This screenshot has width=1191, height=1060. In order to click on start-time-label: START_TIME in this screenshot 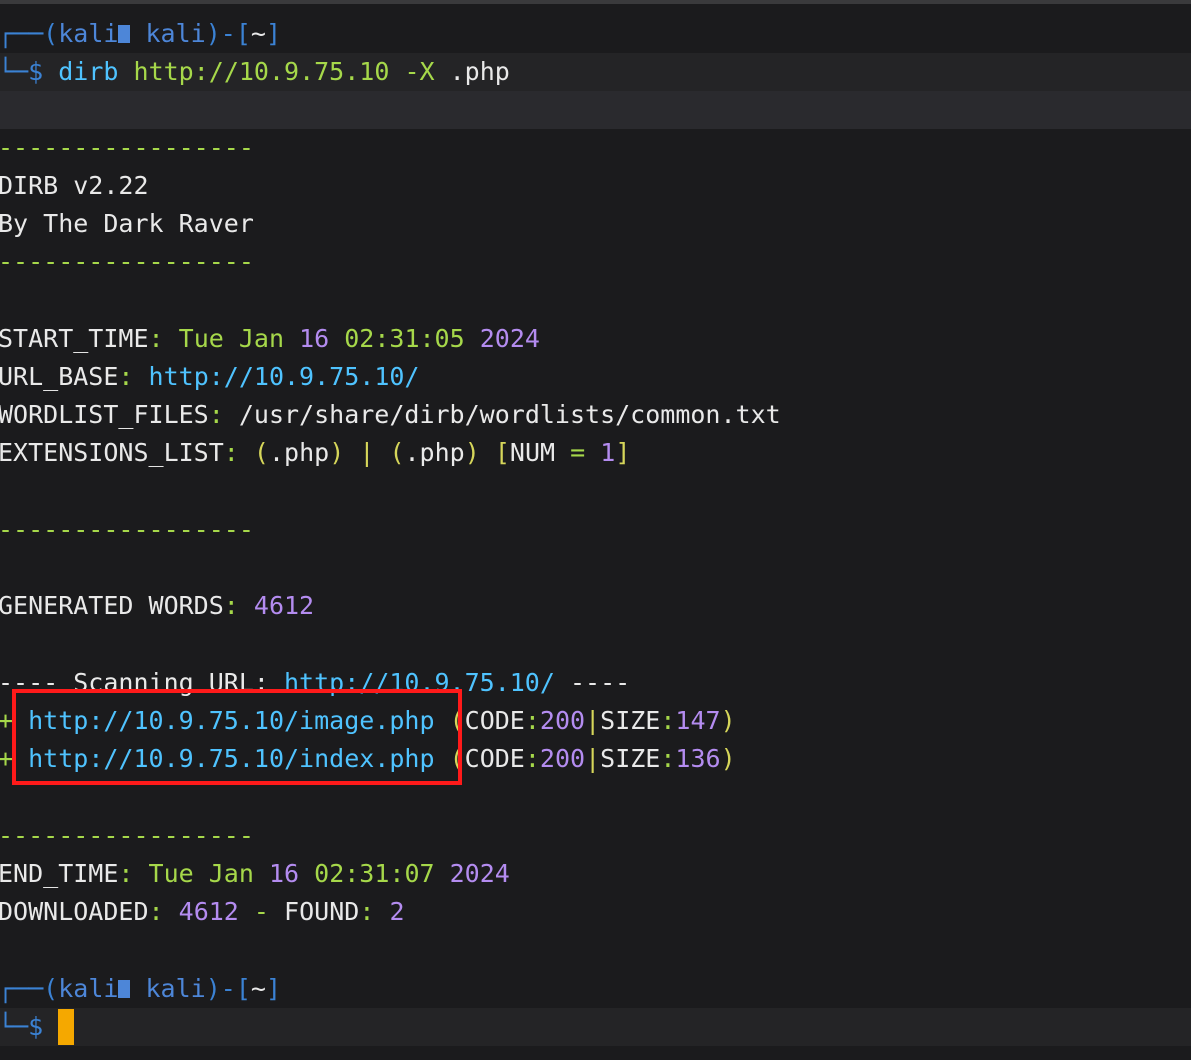, I will do `click(74, 338)`.